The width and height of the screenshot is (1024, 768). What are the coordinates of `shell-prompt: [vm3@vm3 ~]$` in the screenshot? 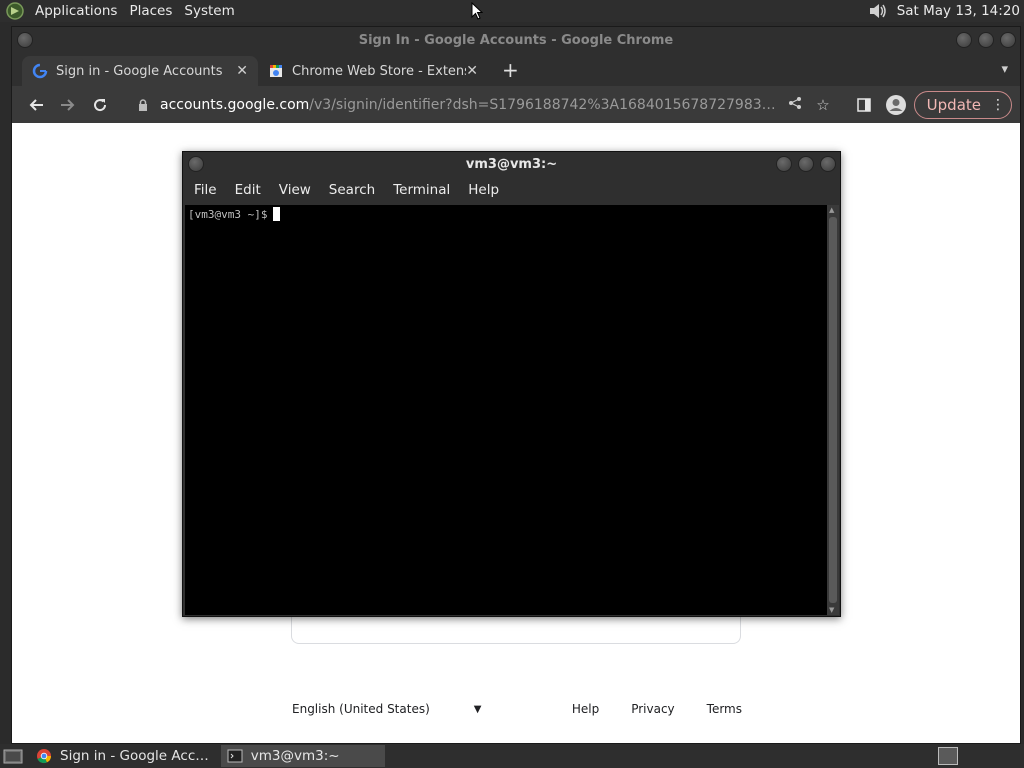 It's located at (228, 214).